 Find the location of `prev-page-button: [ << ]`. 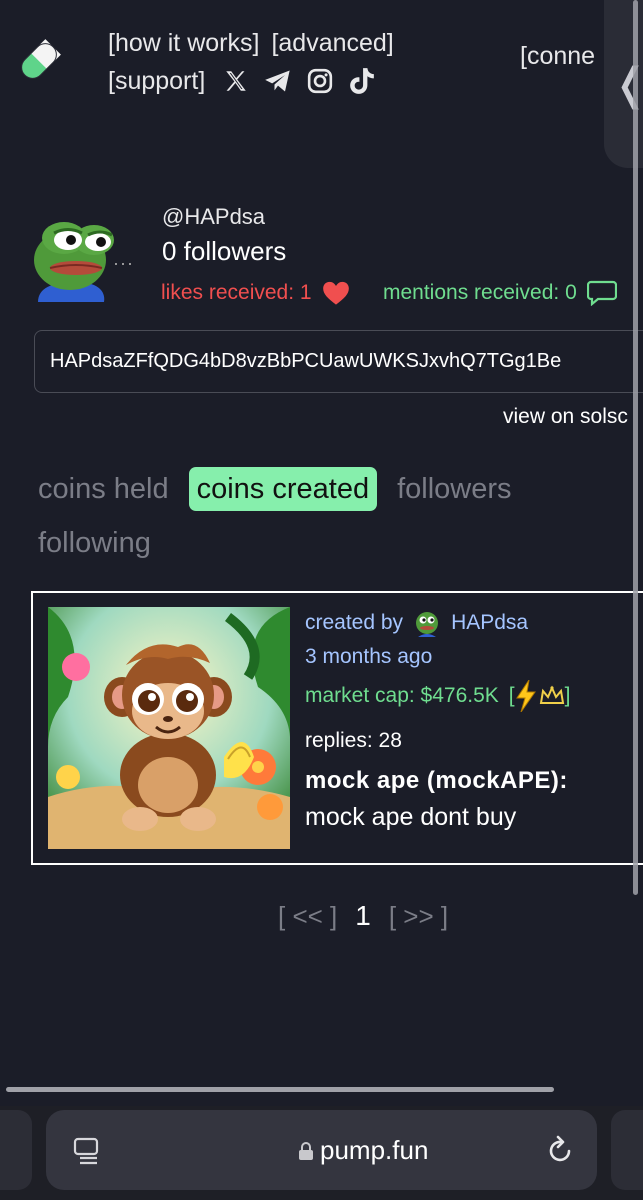

prev-page-button: [ << ] is located at coordinates (307, 916).